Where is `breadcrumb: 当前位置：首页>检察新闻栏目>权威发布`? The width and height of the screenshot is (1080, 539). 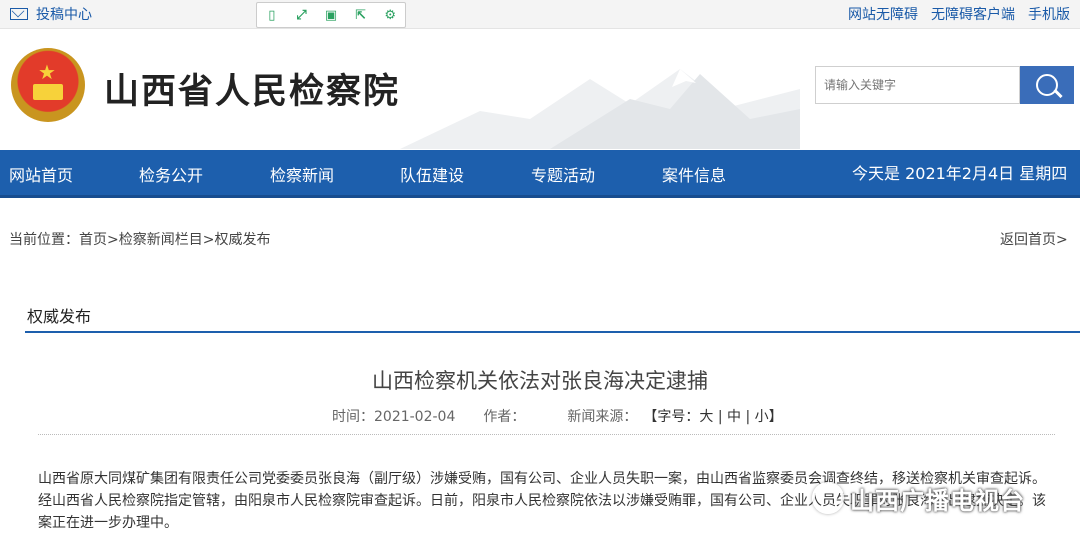 breadcrumb: 当前位置：首页>检察新闻栏目>权威发布 is located at coordinates (139, 239).